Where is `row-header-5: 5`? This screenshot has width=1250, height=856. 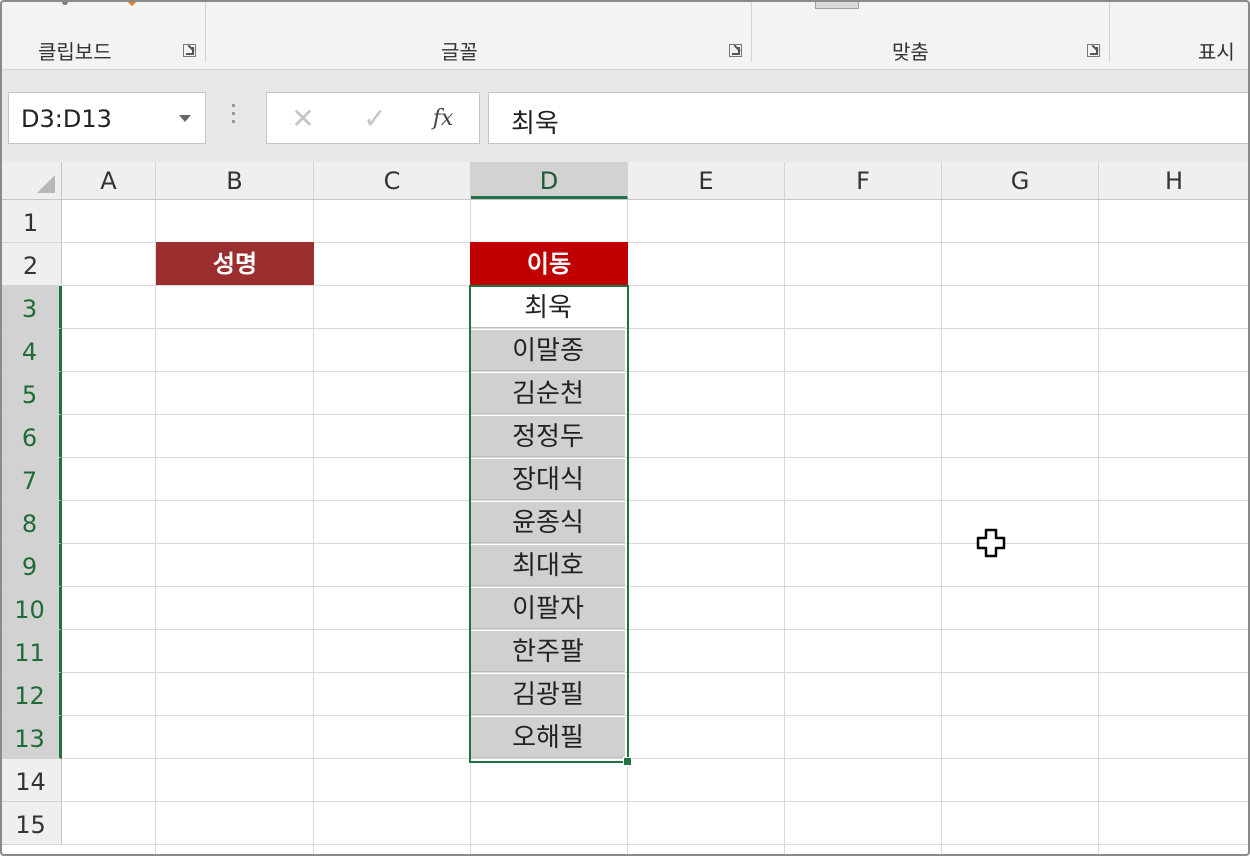
row-header-5: 5 is located at coordinates (31, 393).